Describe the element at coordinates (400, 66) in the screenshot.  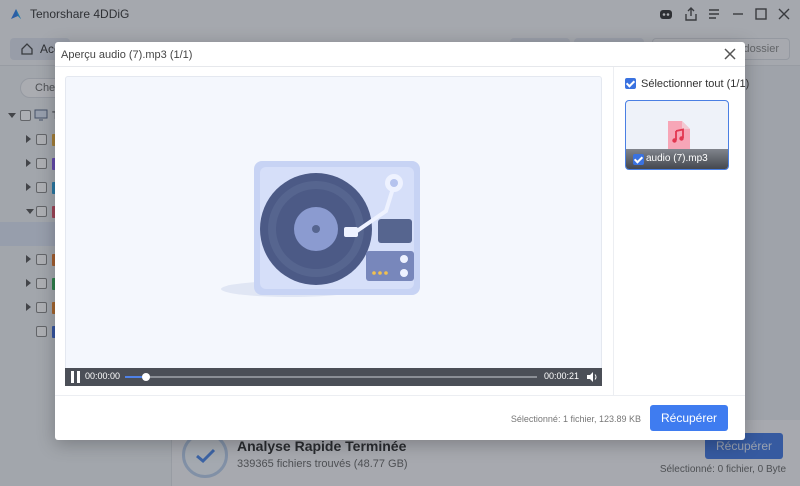
I see `dialog-divider` at that location.